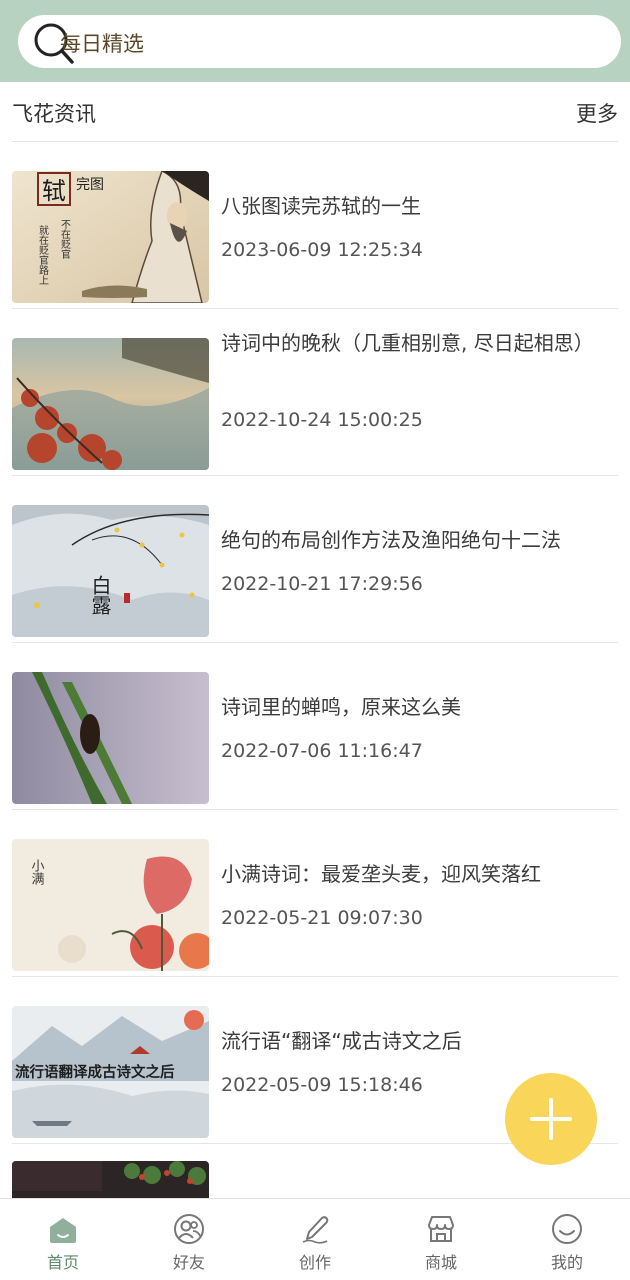 This screenshot has width=630, height=1280. Describe the element at coordinates (315, 392) in the screenshot. I see `article-item: 诗词中的晚秋（几重相别意, 尽日起相思） 2022-10-24 15:00:25` at that location.